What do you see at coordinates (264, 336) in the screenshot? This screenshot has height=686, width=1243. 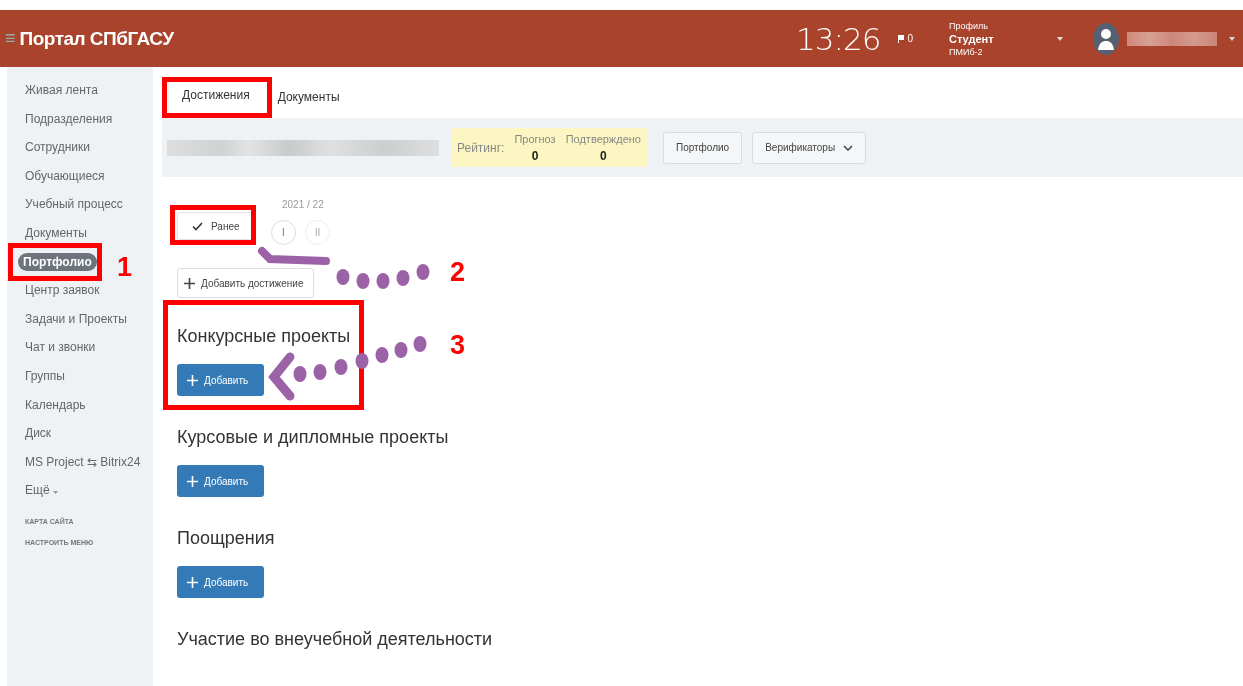 I see `section-heading: Конкурсные проекты` at bounding box center [264, 336].